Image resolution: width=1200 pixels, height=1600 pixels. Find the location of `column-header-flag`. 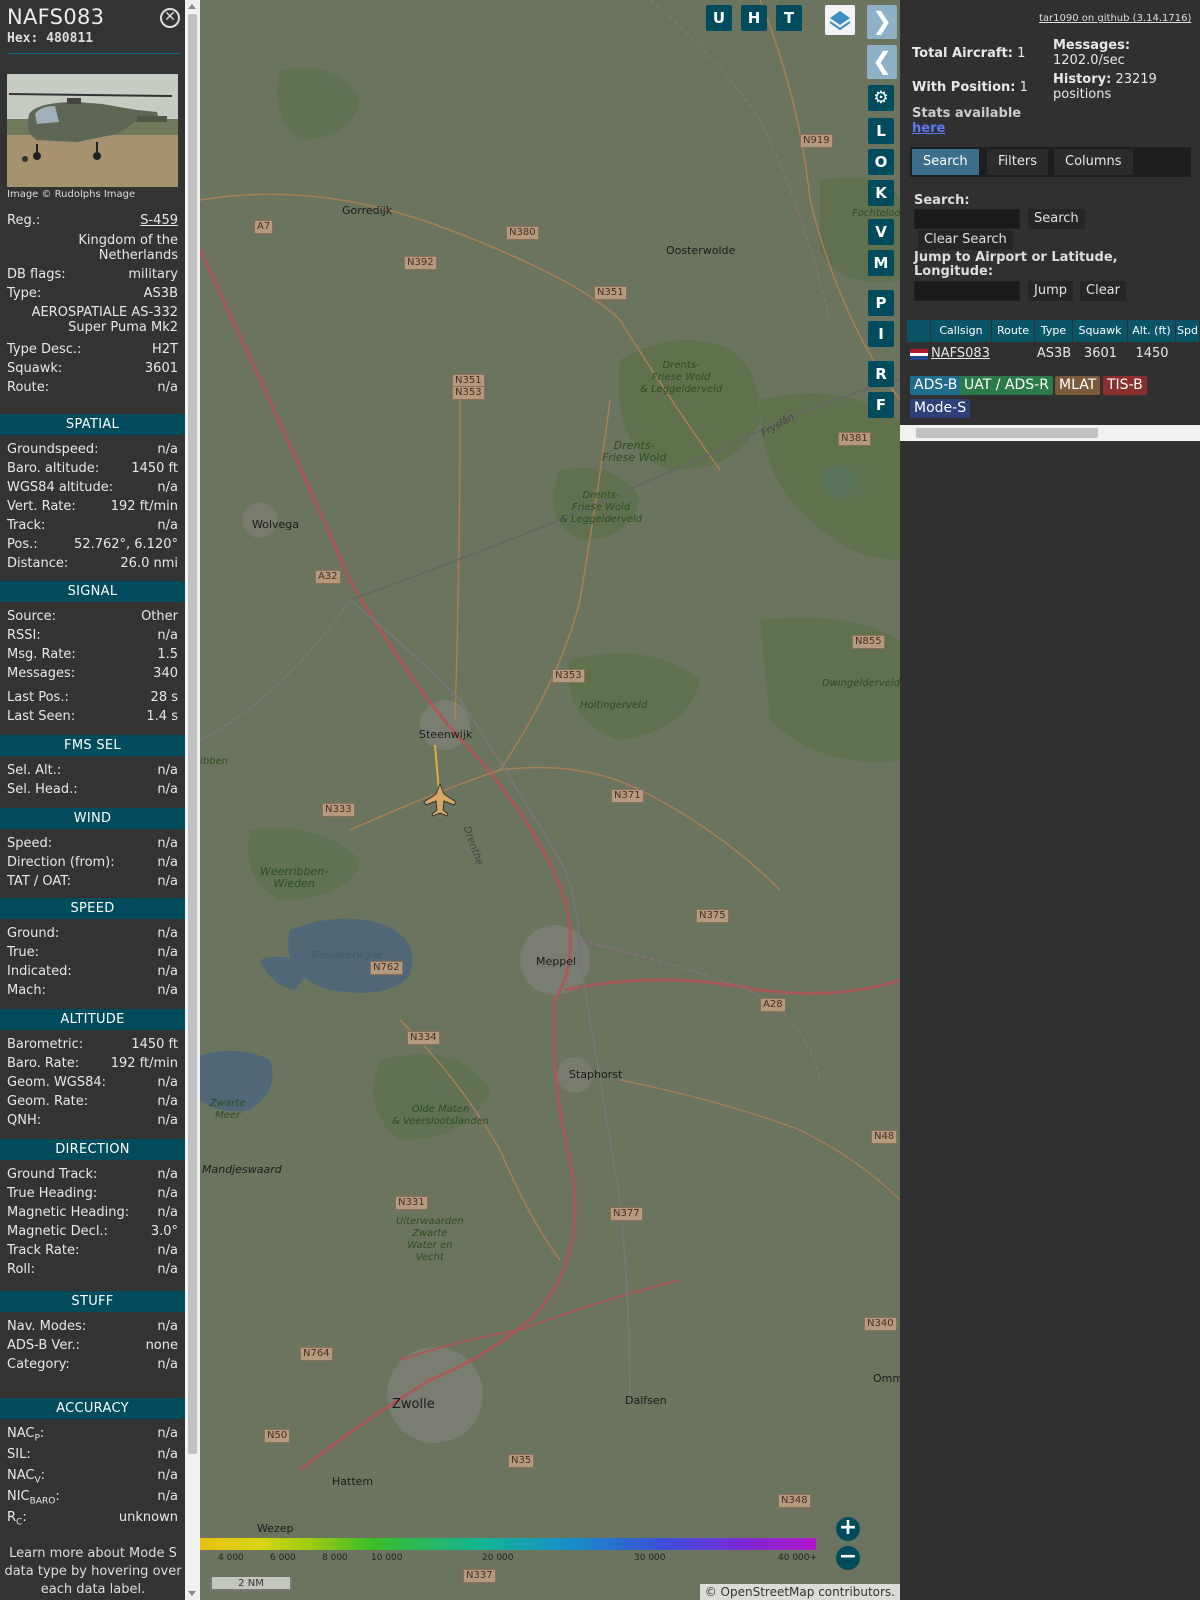

column-header-flag is located at coordinates (919, 331).